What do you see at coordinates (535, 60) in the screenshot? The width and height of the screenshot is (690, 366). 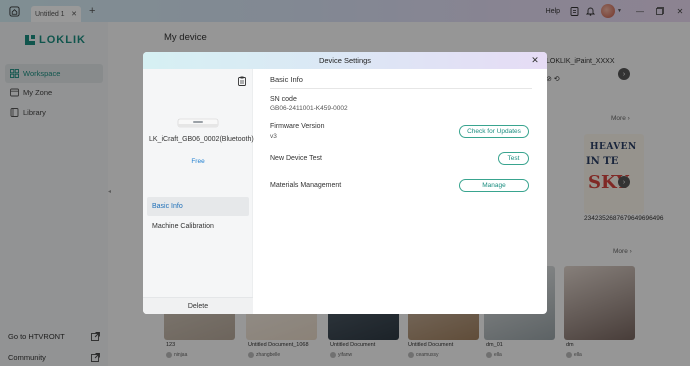 I see `close-icon: ✕` at bounding box center [535, 60].